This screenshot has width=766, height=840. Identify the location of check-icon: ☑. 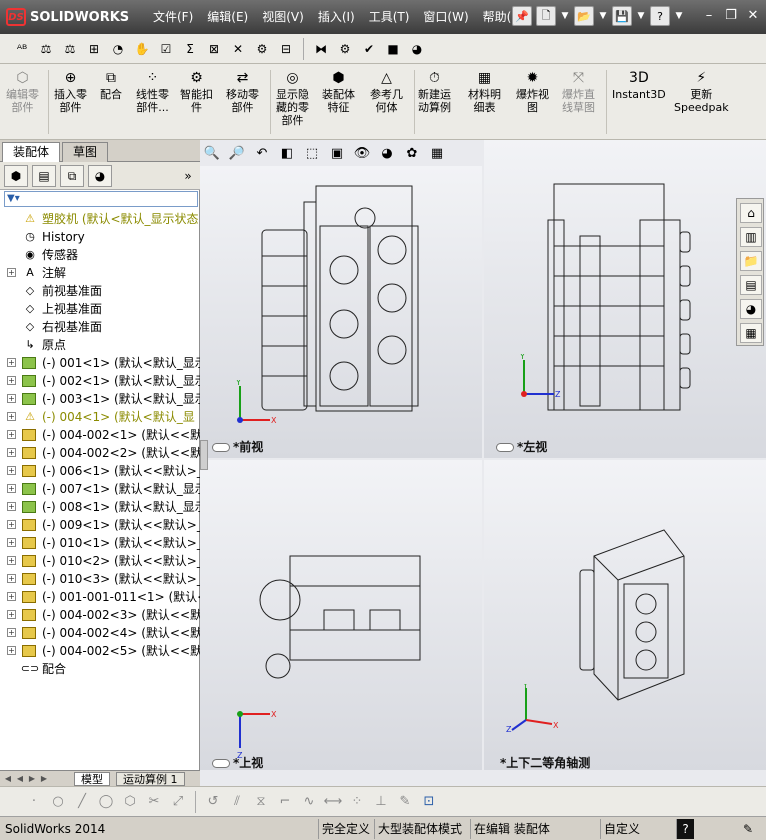
(166, 49).